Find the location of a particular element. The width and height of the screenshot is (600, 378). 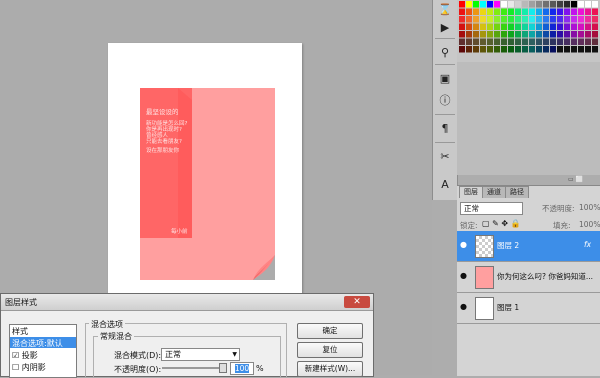

paragraph-icon: ¶ is located at coordinates (445, 128).